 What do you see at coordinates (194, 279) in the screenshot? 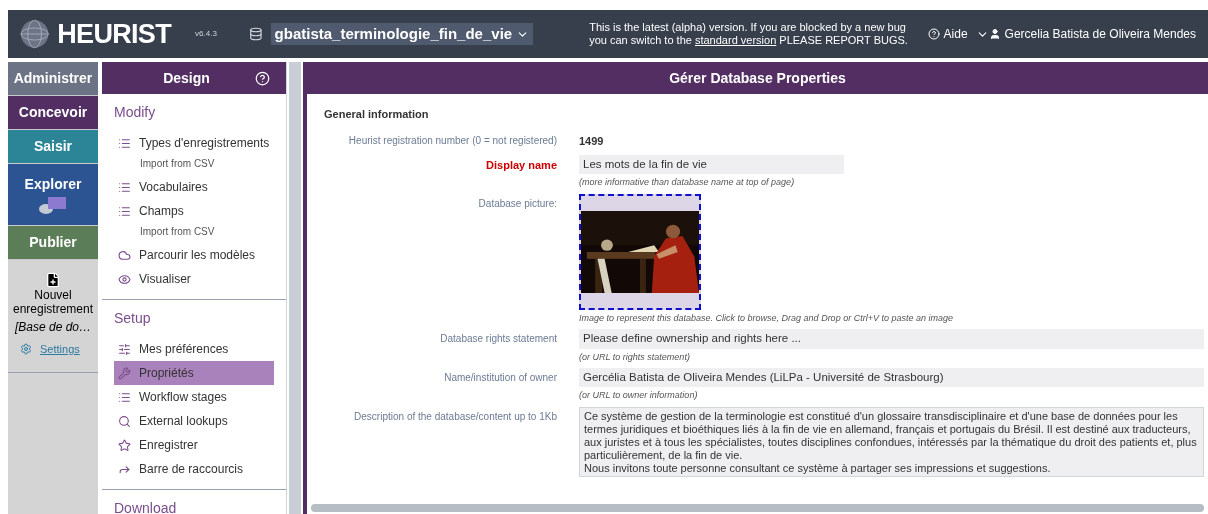
I see `menu-item: Visualiser` at bounding box center [194, 279].